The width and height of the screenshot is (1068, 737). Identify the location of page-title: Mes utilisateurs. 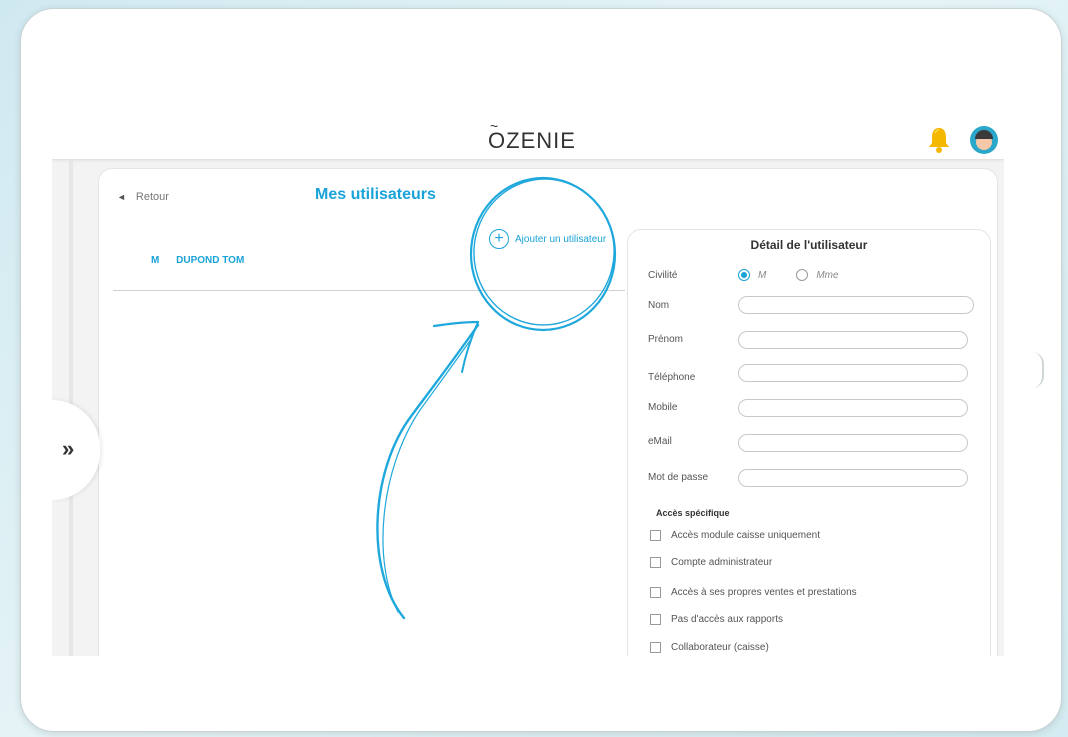
(375, 194).